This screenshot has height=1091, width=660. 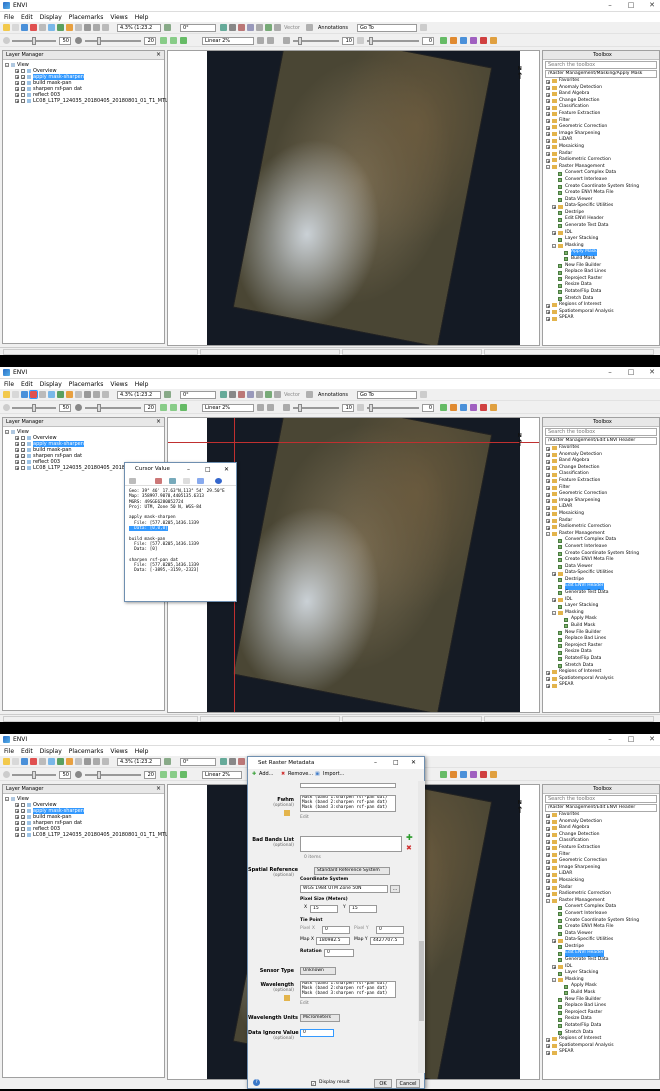 I want to click on blend-icon, so click(x=463, y=40).